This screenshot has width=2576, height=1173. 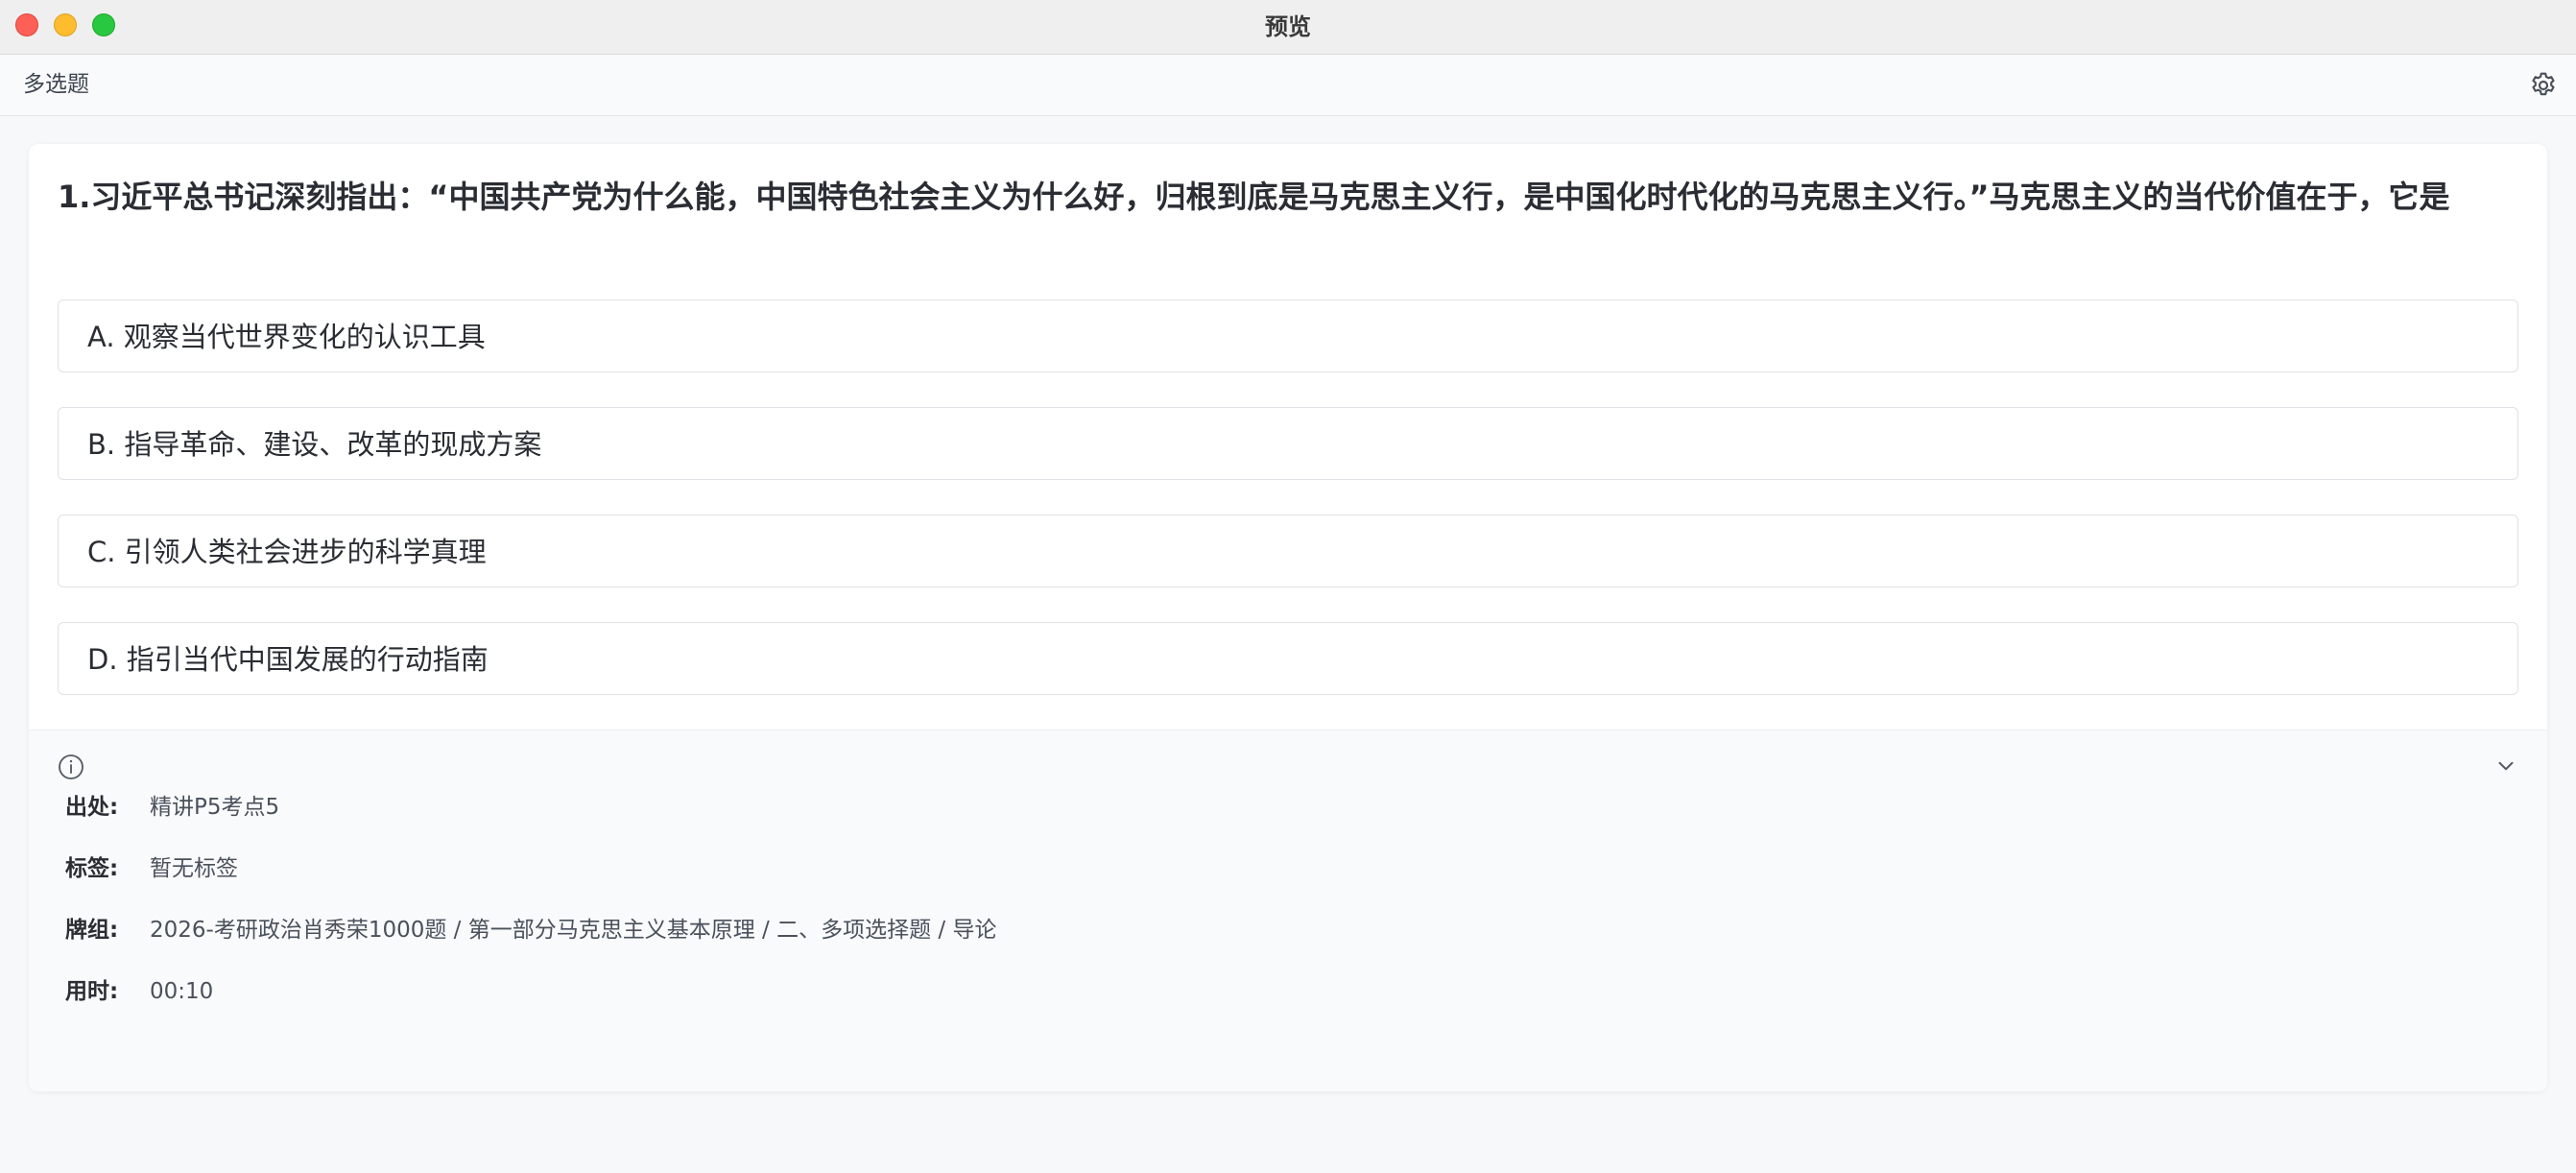 What do you see at coordinates (215, 807) in the screenshot?
I see `source-value: 精讲P5考点5` at bounding box center [215, 807].